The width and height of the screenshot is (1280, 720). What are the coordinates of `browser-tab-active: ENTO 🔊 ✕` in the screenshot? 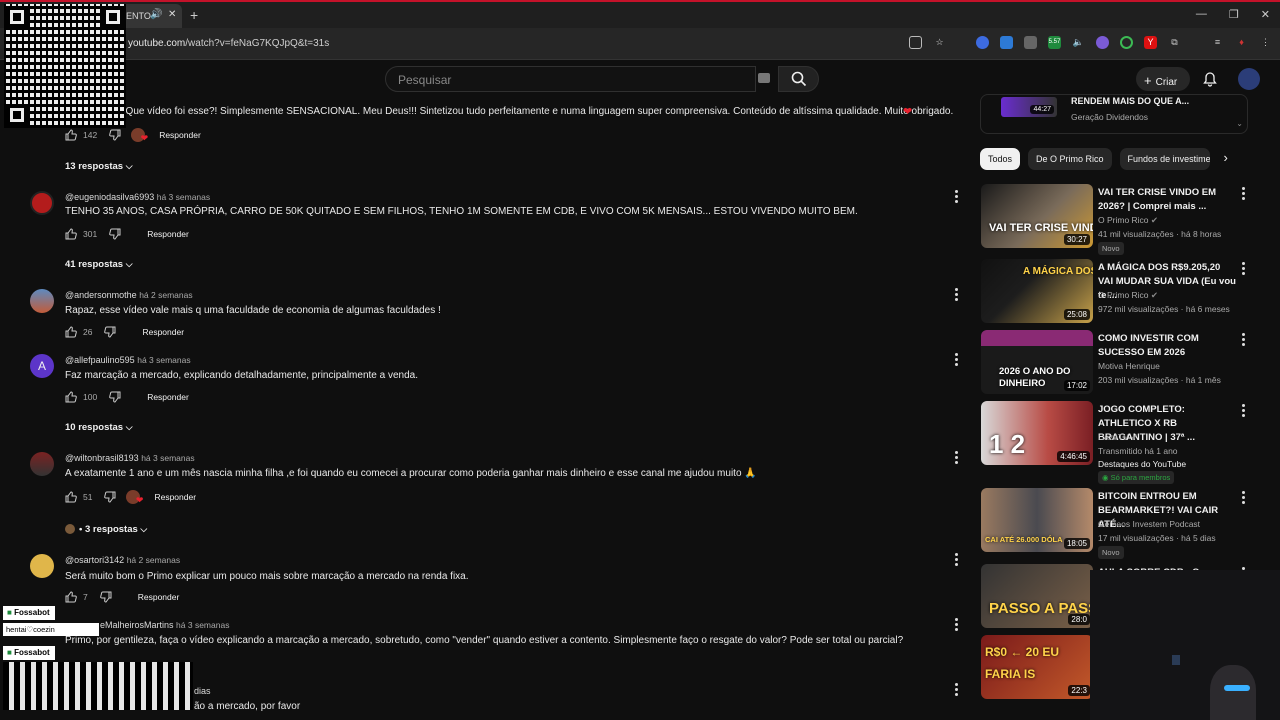 It's located at (150, 16).